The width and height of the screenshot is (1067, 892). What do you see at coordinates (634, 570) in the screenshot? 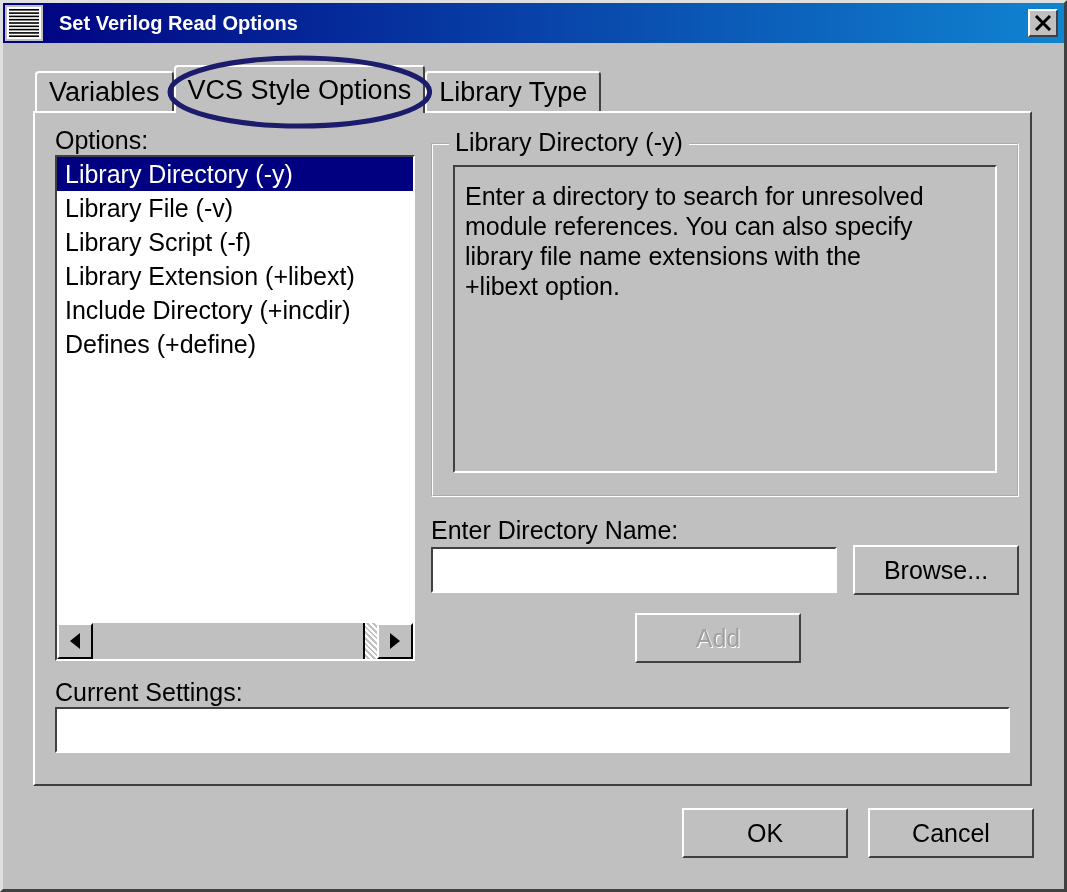
I see `directory-field` at bounding box center [634, 570].